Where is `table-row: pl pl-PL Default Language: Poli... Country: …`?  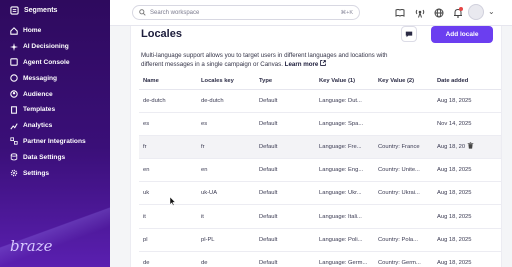 table-row: pl pl-PL Default Language: Poli... Country: … is located at coordinates (320, 240).